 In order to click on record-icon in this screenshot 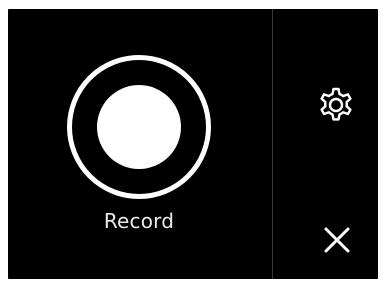, I will do `click(139, 127)`.